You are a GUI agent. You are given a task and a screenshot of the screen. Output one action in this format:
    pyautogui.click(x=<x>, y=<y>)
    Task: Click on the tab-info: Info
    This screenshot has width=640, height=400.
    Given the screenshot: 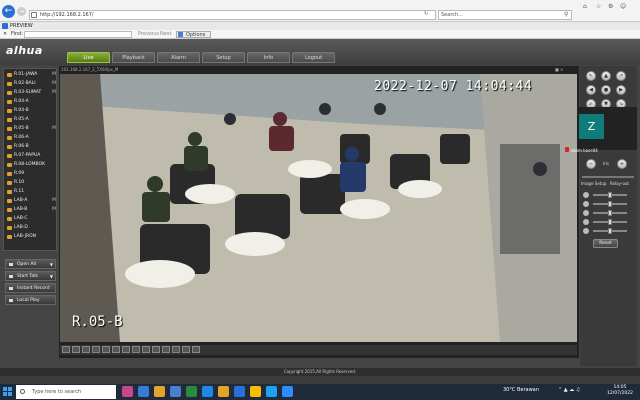 What is the action you would take?
    pyautogui.click(x=268, y=57)
    